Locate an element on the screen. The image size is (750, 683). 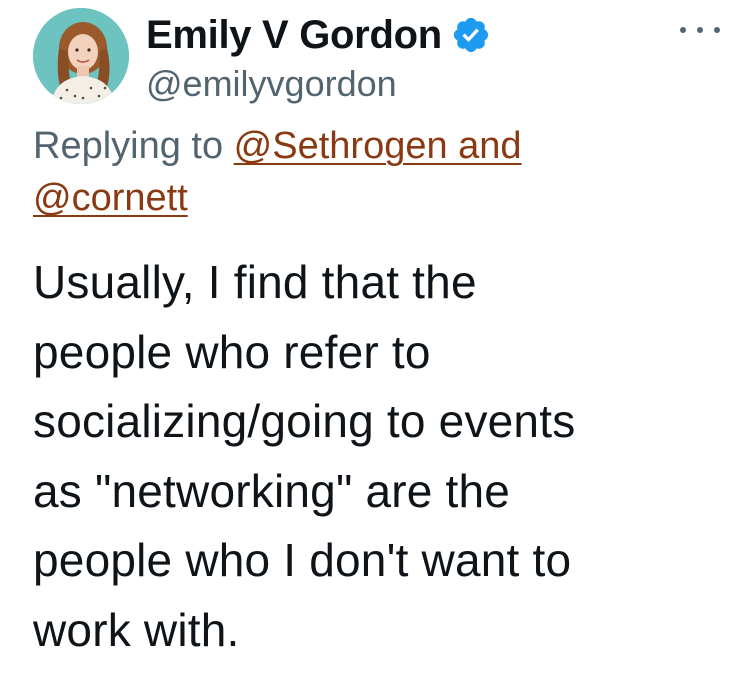
more-options-icon is located at coordinates (700, 30).